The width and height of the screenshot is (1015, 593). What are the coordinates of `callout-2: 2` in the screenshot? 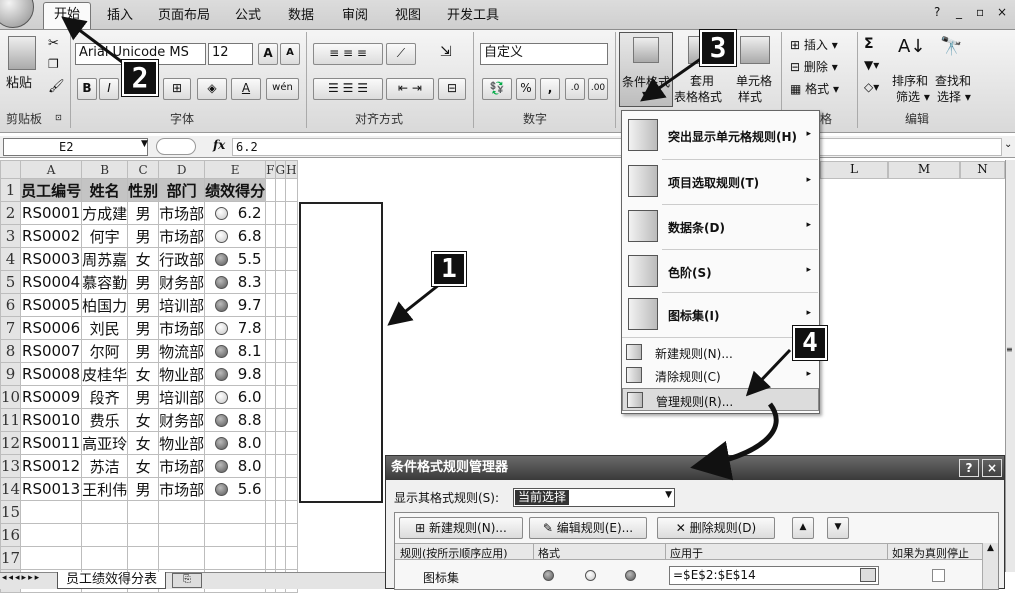 It's located at (140, 78).